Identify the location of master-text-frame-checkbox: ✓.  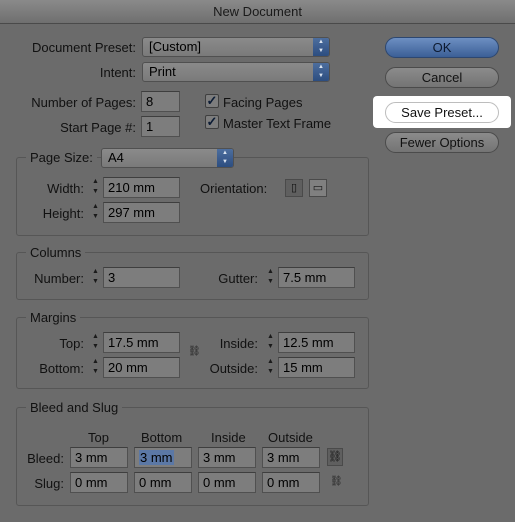
(212, 122).